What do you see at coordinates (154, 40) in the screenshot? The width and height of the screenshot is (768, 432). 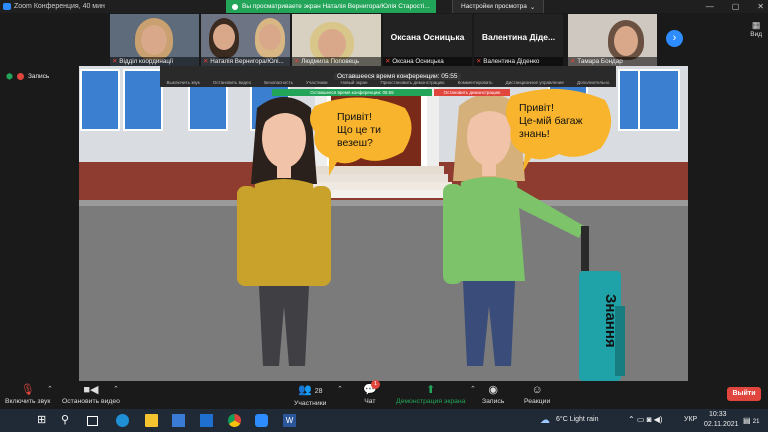 I see `participant-tile: ✕ Відділ координації` at bounding box center [154, 40].